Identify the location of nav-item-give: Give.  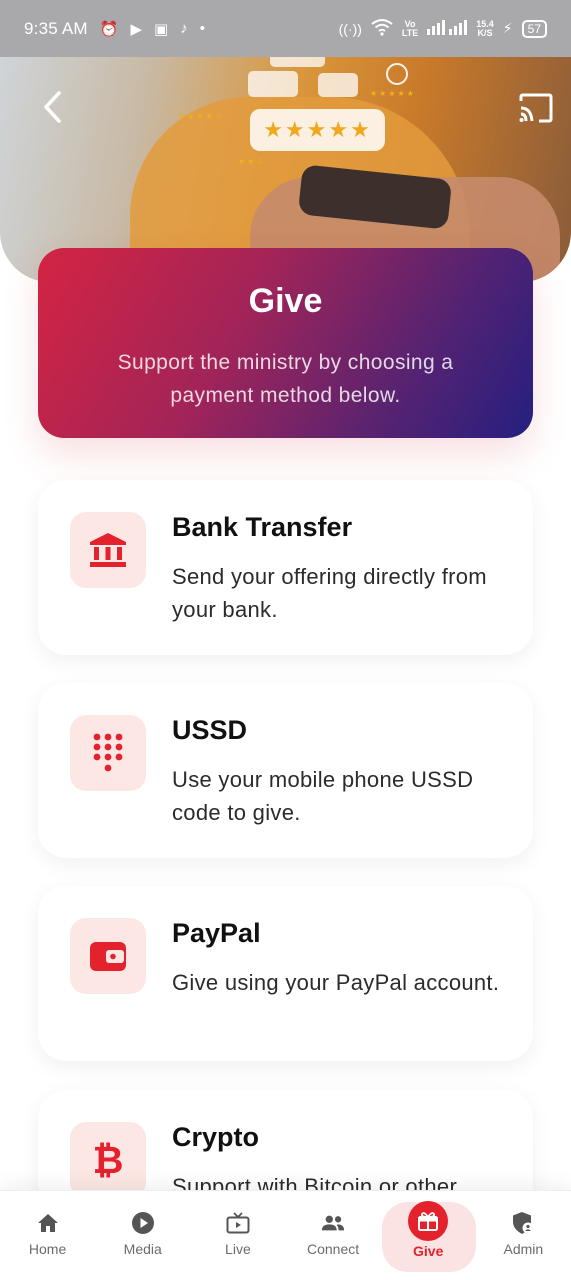
(428, 1235).